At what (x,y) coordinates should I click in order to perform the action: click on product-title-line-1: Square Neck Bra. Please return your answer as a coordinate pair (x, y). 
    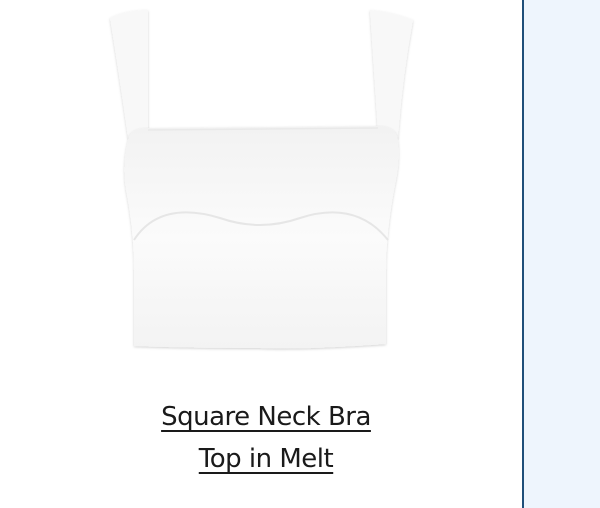
    Looking at the image, I should click on (266, 417).